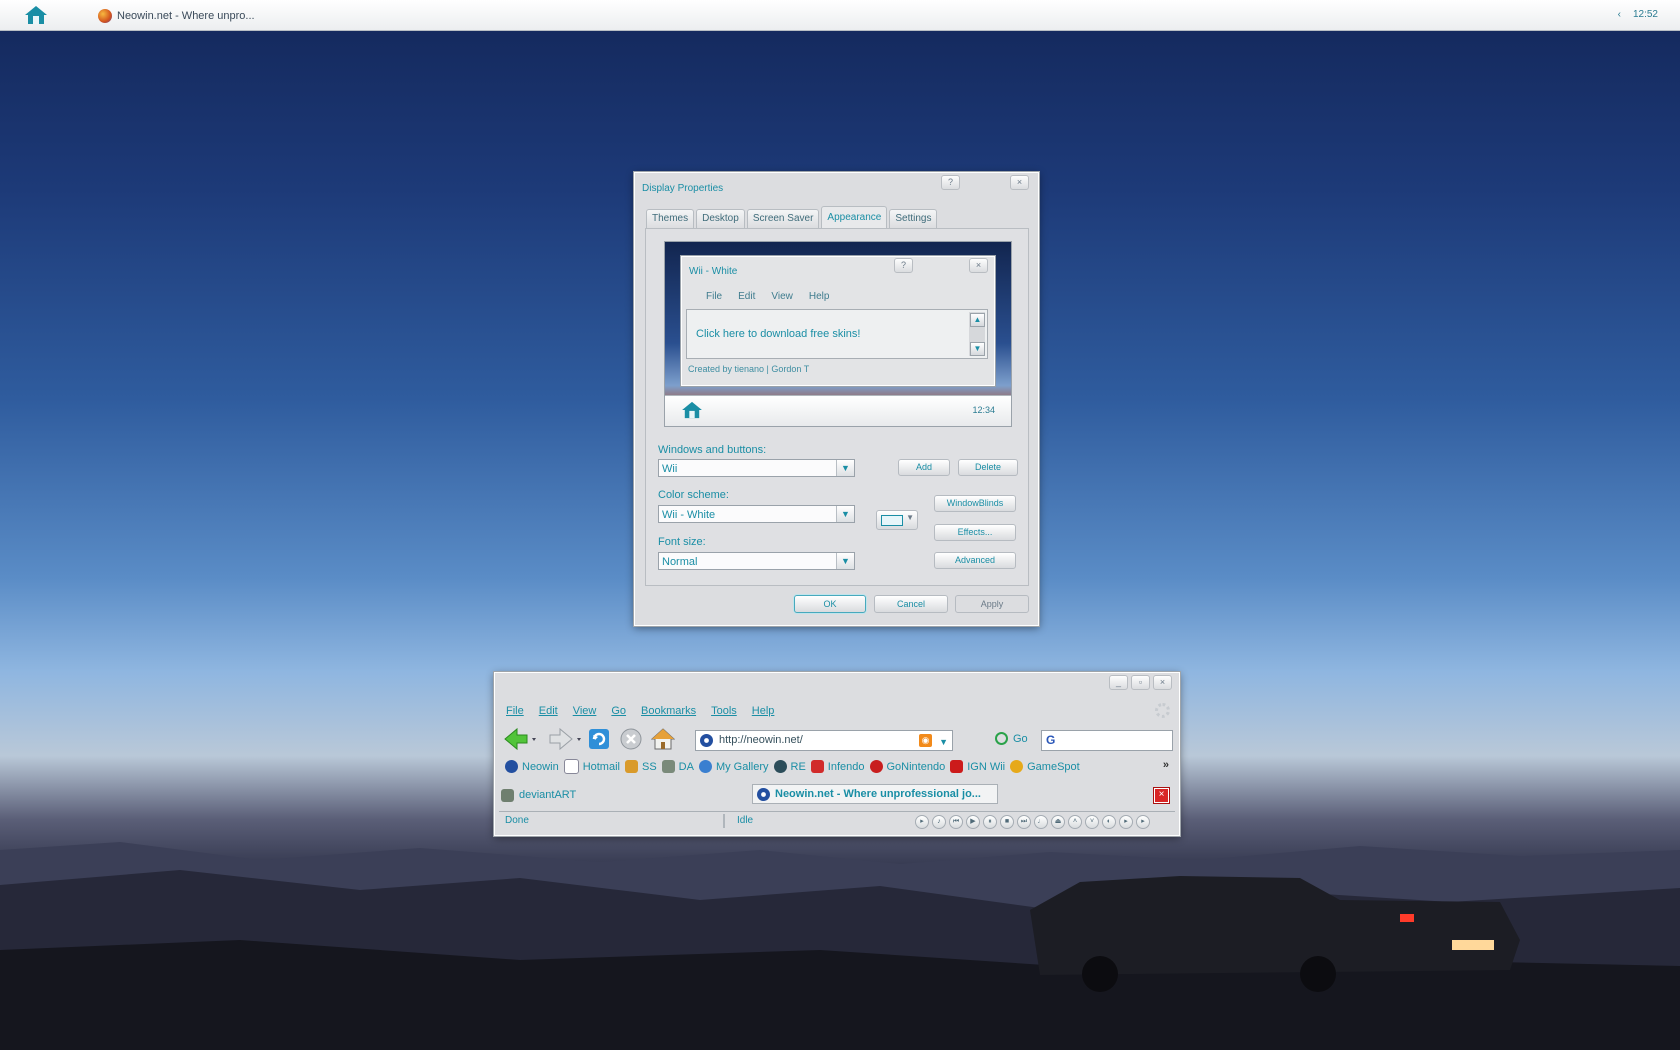  What do you see at coordinates (763, 711) in the screenshot?
I see `menu-help: Help` at bounding box center [763, 711].